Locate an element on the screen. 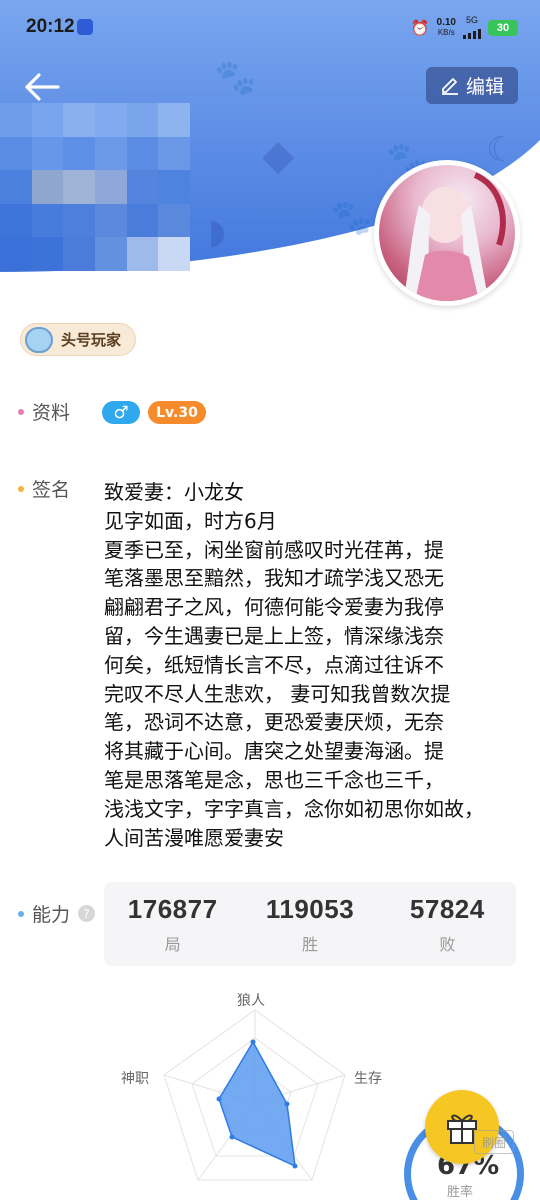 The image size is (540, 1200). stat-games: 176877 局 is located at coordinates (172, 924).